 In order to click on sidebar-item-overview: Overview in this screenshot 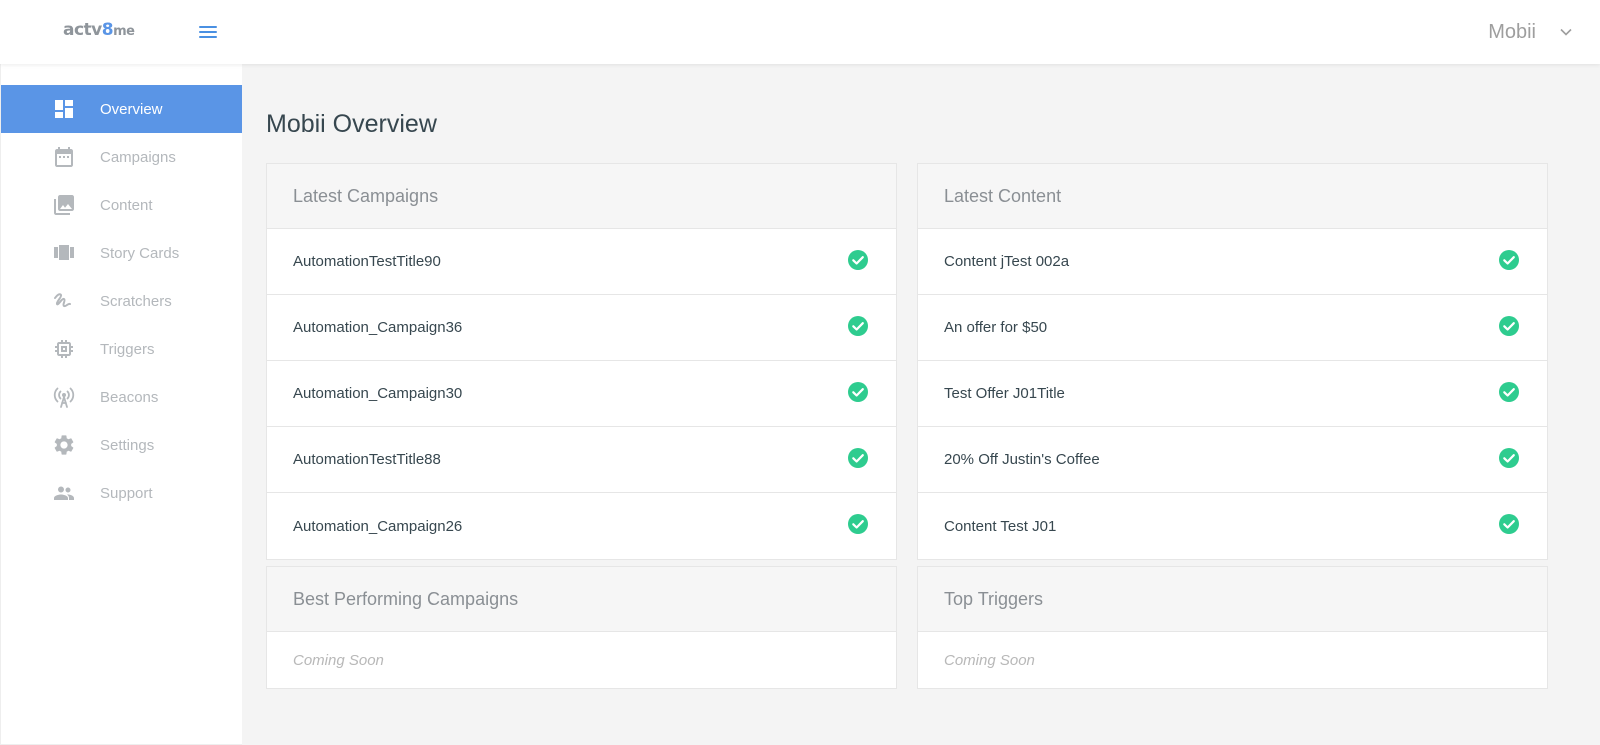, I will do `click(122, 109)`.